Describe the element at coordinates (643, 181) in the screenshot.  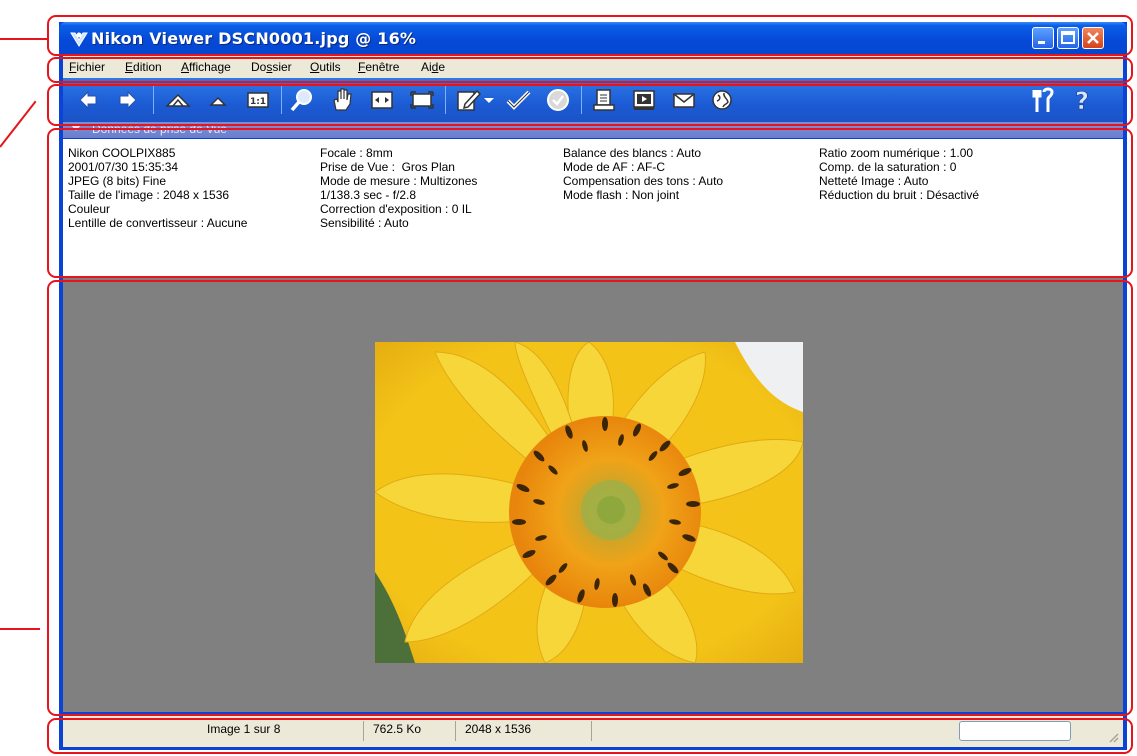
I see `meta-line: Compensation des tons : Auto` at that location.